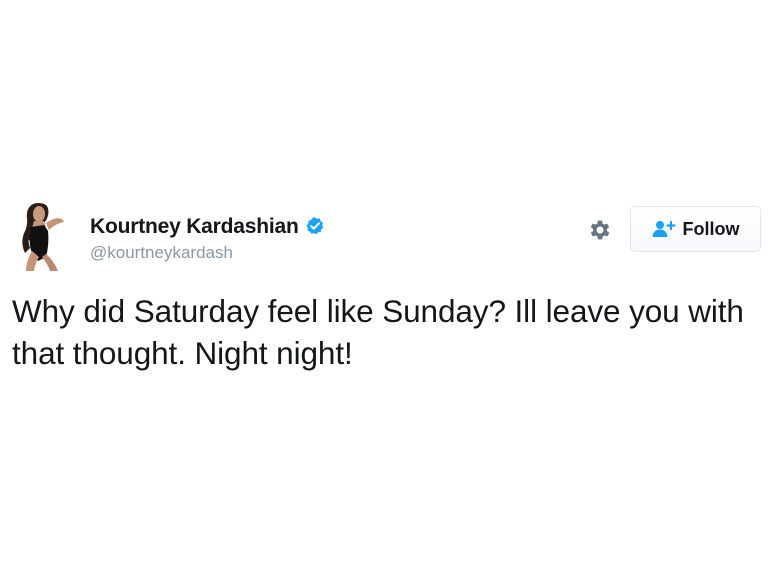 The width and height of the screenshot is (770, 577). I want to click on follow-button: Follow, so click(695, 229).